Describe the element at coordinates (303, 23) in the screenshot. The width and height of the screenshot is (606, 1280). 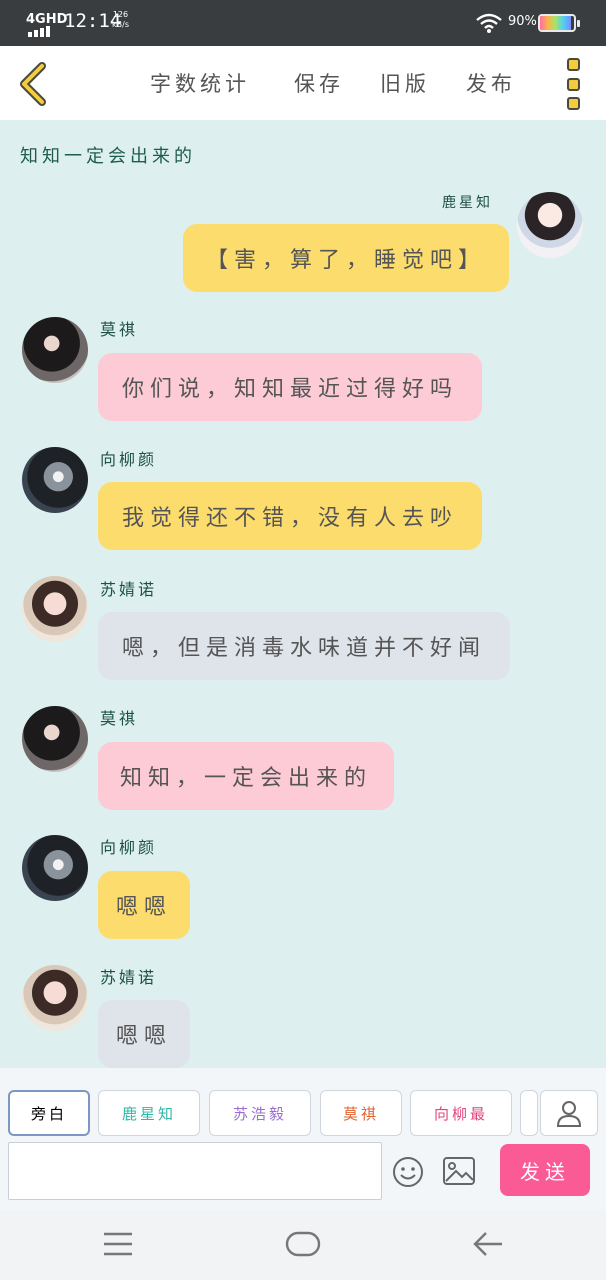
I see `status-bar: 4GHD 12:14 126 kB/s 90%` at that location.